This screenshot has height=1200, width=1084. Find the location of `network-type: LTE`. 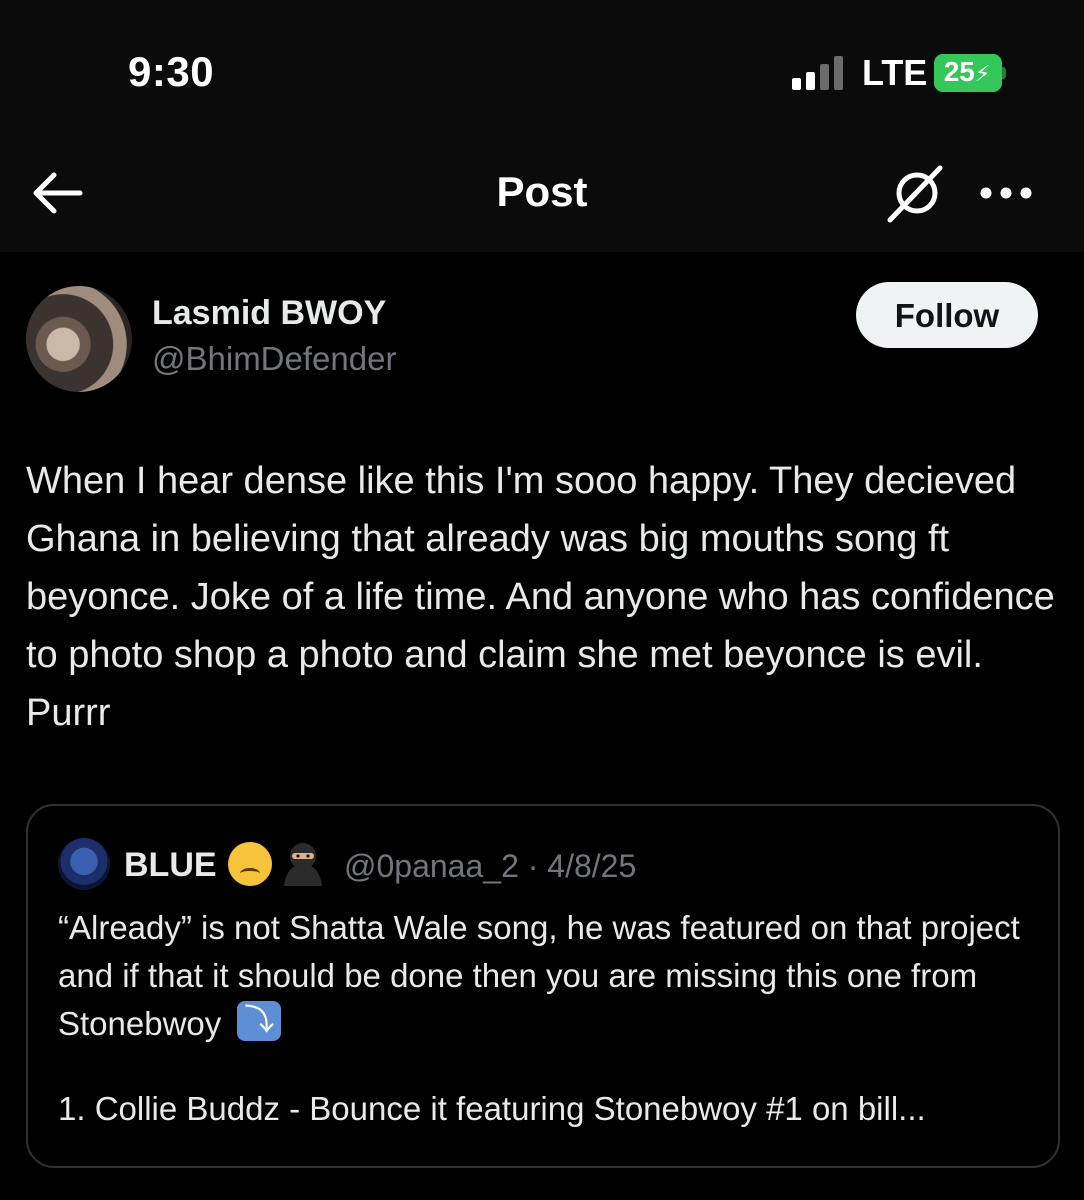

network-type: LTE is located at coordinates (895, 72).